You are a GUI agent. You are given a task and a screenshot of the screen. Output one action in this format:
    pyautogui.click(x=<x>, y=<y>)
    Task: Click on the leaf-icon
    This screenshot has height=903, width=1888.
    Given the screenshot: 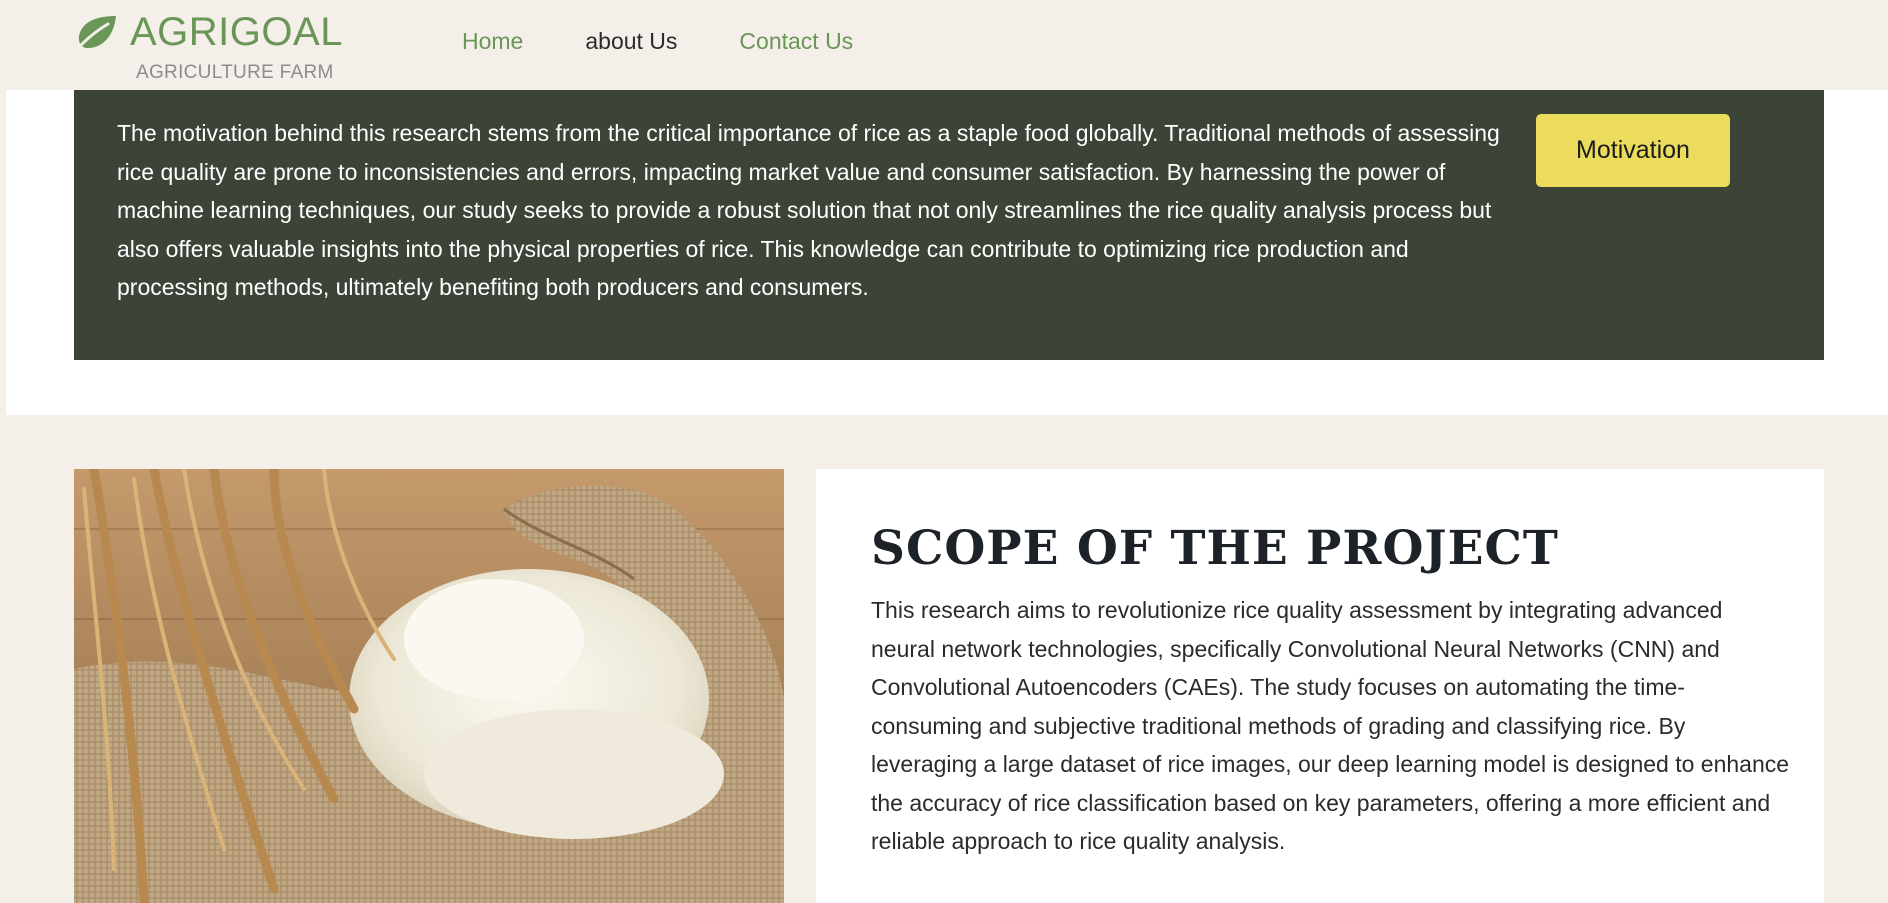 What is the action you would take?
    pyautogui.click(x=95, y=34)
    